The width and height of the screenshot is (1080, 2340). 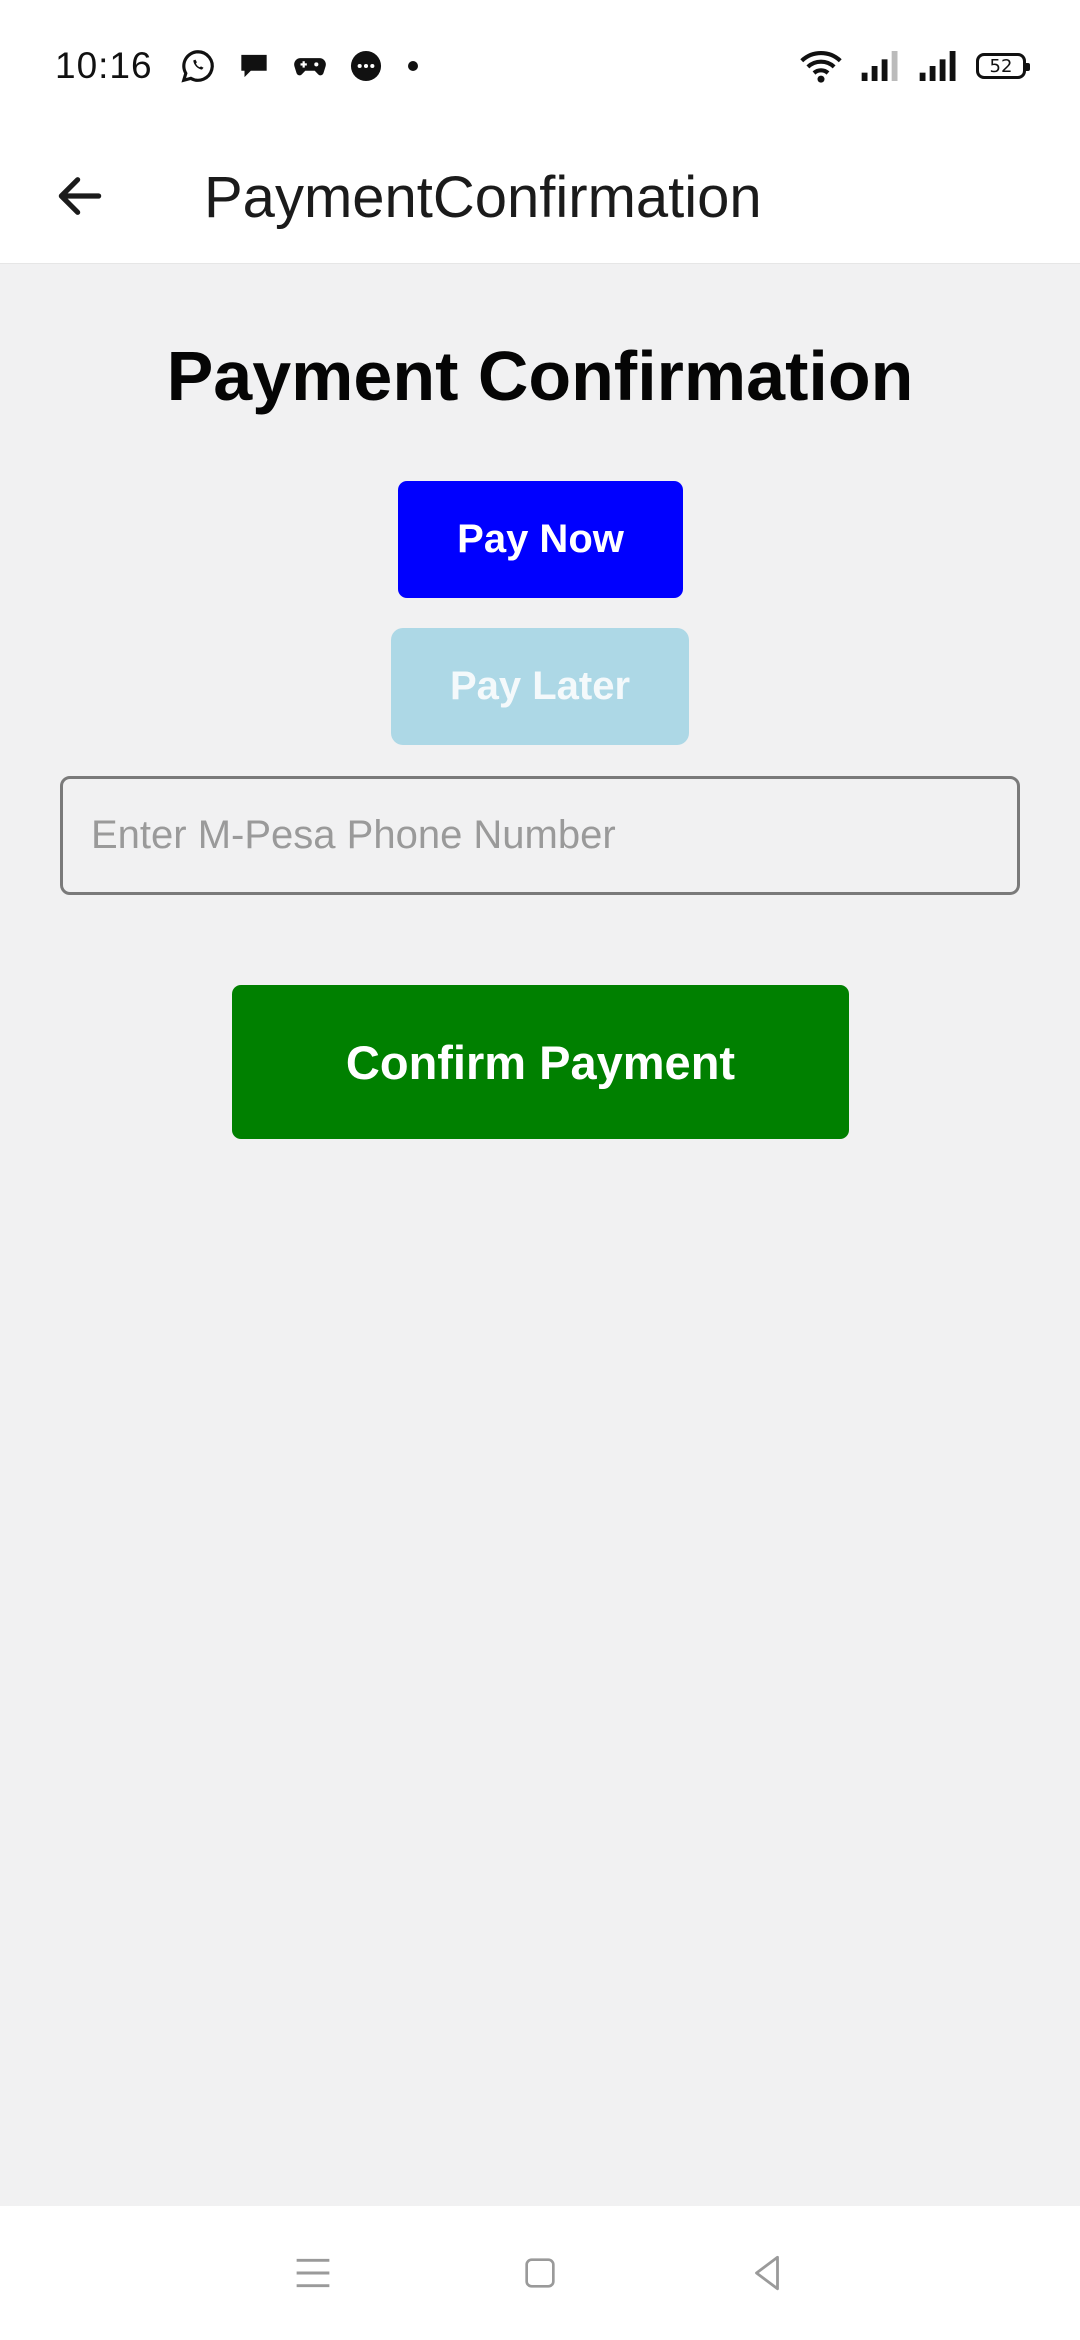 What do you see at coordinates (254, 66) in the screenshot?
I see `chat-bubble-icon` at bounding box center [254, 66].